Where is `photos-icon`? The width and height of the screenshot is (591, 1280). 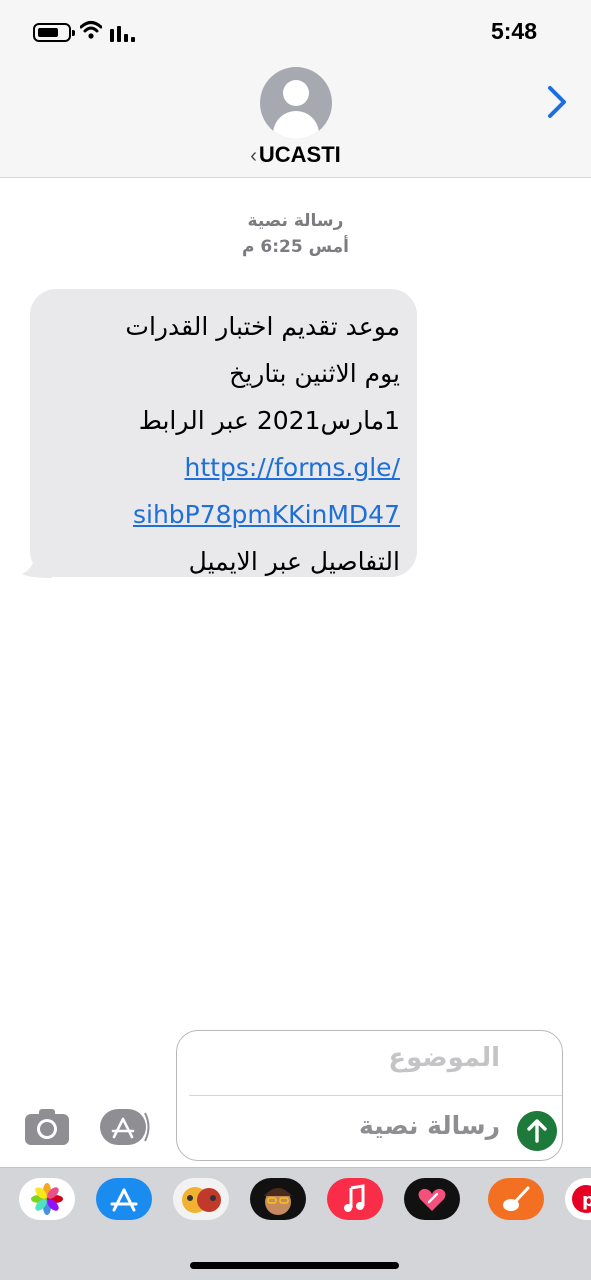 photos-icon is located at coordinates (47, 1199).